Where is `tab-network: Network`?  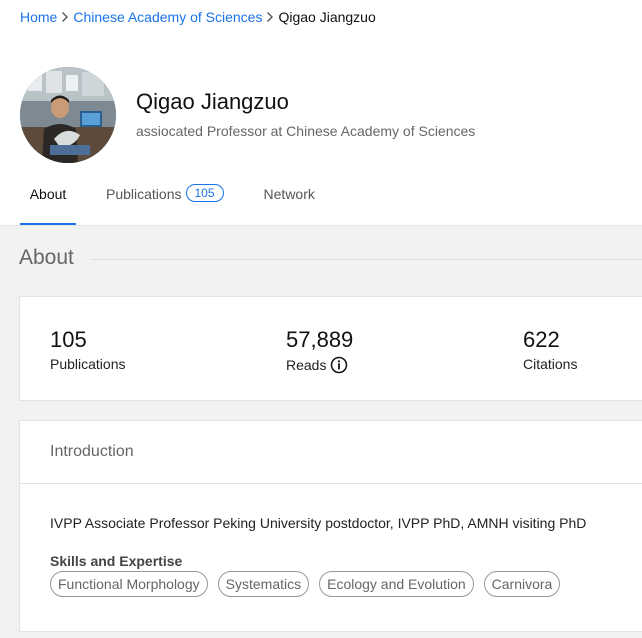
tab-network: Network is located at coordinates (289, 200).